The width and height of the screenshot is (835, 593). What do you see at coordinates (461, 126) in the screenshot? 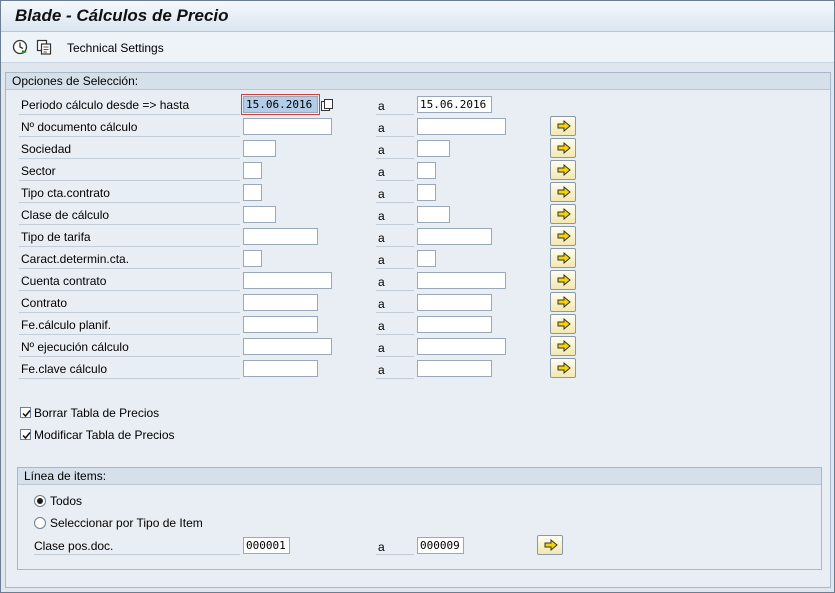
I see `documento-to-field` at bounding box center [461, 126].